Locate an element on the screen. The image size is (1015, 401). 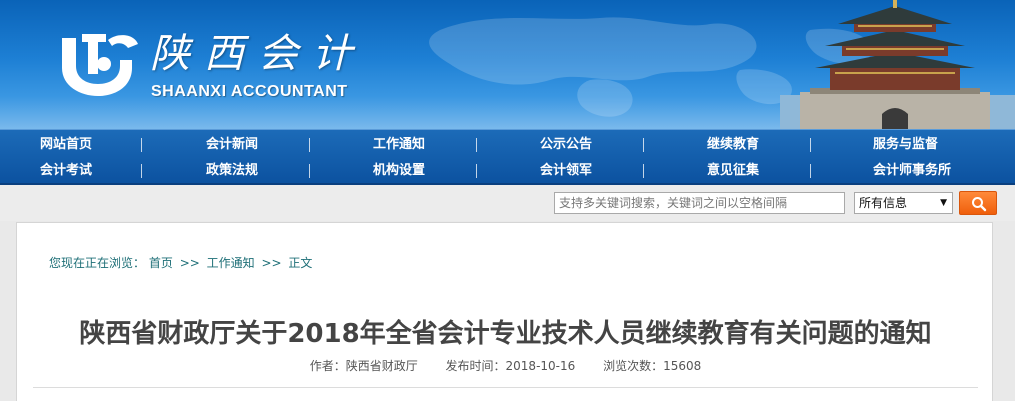
nav-accounting-news: 会计新闻 is located at coordinates (276, 145).